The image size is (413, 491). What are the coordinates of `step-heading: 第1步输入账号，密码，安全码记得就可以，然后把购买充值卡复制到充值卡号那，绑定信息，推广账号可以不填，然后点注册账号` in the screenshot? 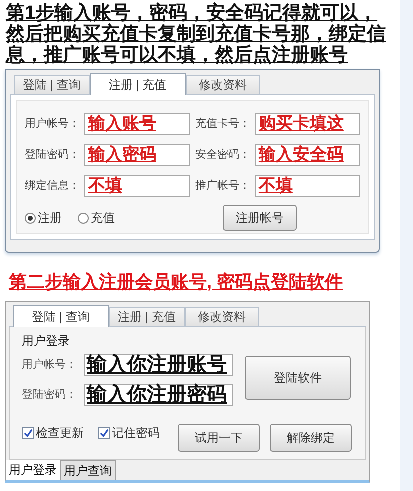 It's located at (196, 34).